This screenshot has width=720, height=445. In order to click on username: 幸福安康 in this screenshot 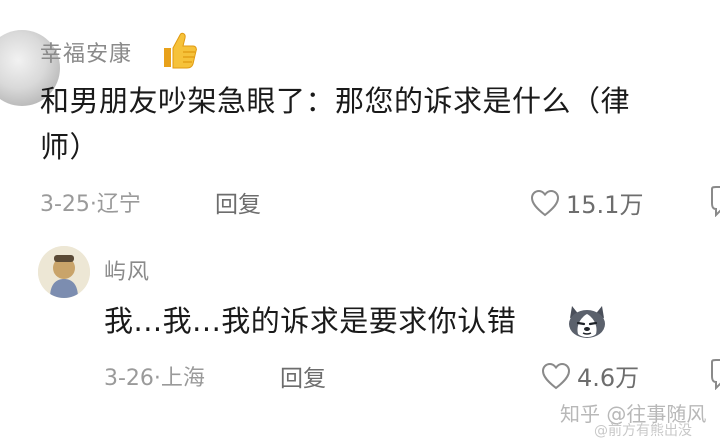, I will do `click(86, 52)`.